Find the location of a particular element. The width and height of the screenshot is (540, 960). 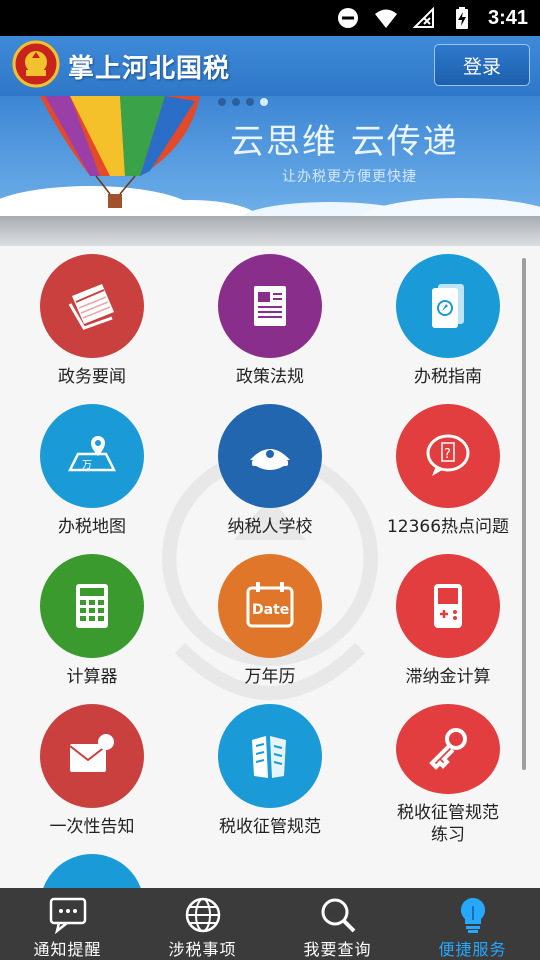

newspaper-icon is located at coordinates (92, 306).